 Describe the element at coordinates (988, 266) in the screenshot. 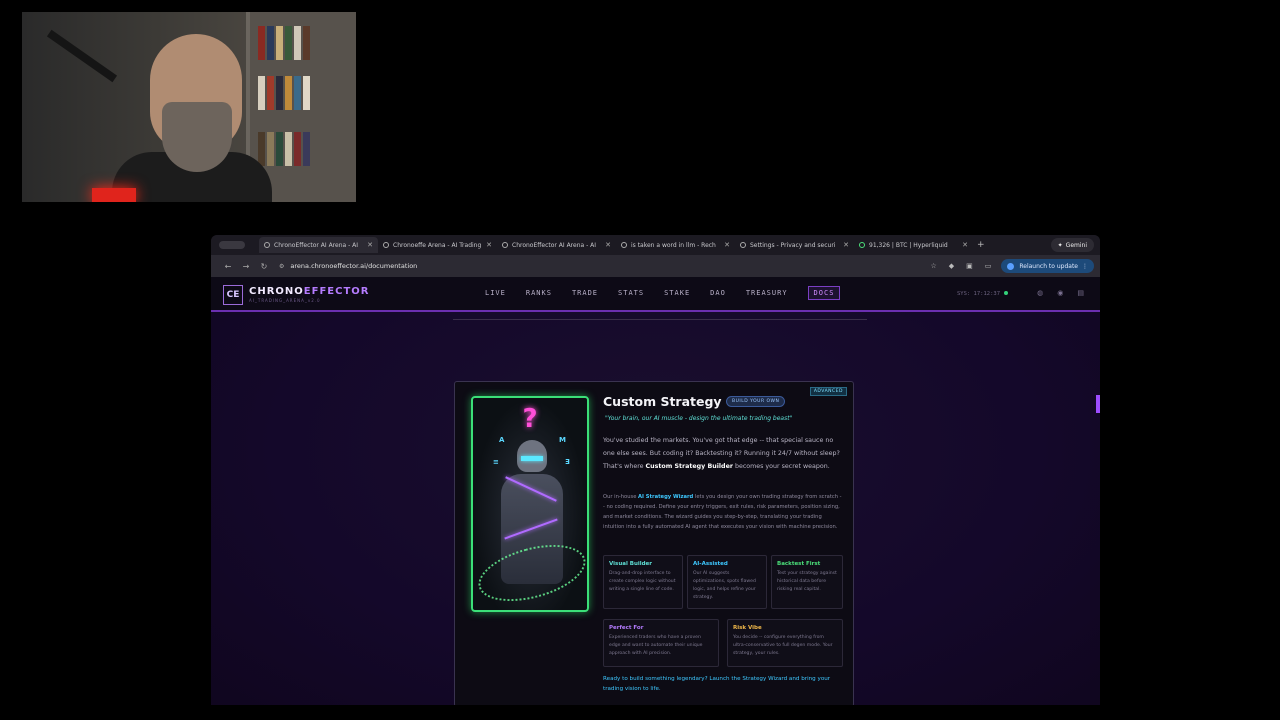

I see `cast-icon: ▭` at that location.